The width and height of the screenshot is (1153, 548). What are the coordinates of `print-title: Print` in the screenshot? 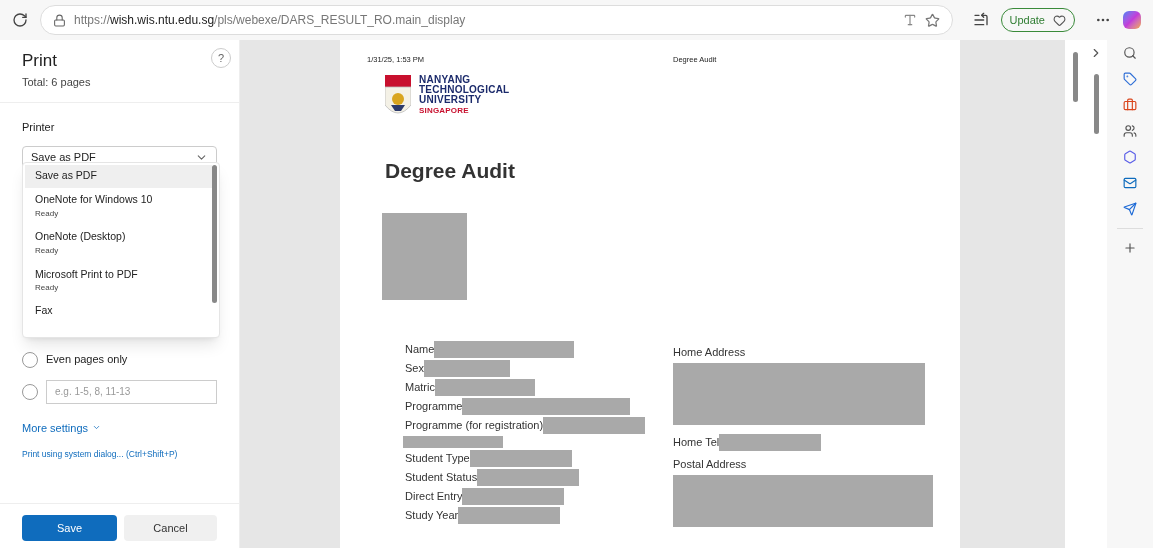 It's located at (40, 61).